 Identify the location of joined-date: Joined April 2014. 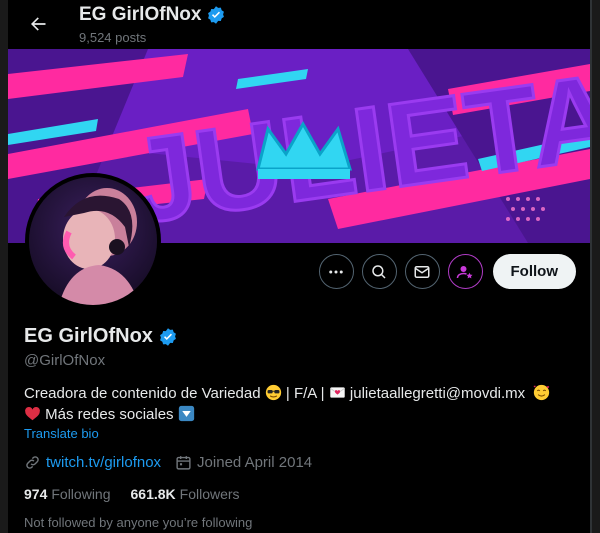
(255, 462).